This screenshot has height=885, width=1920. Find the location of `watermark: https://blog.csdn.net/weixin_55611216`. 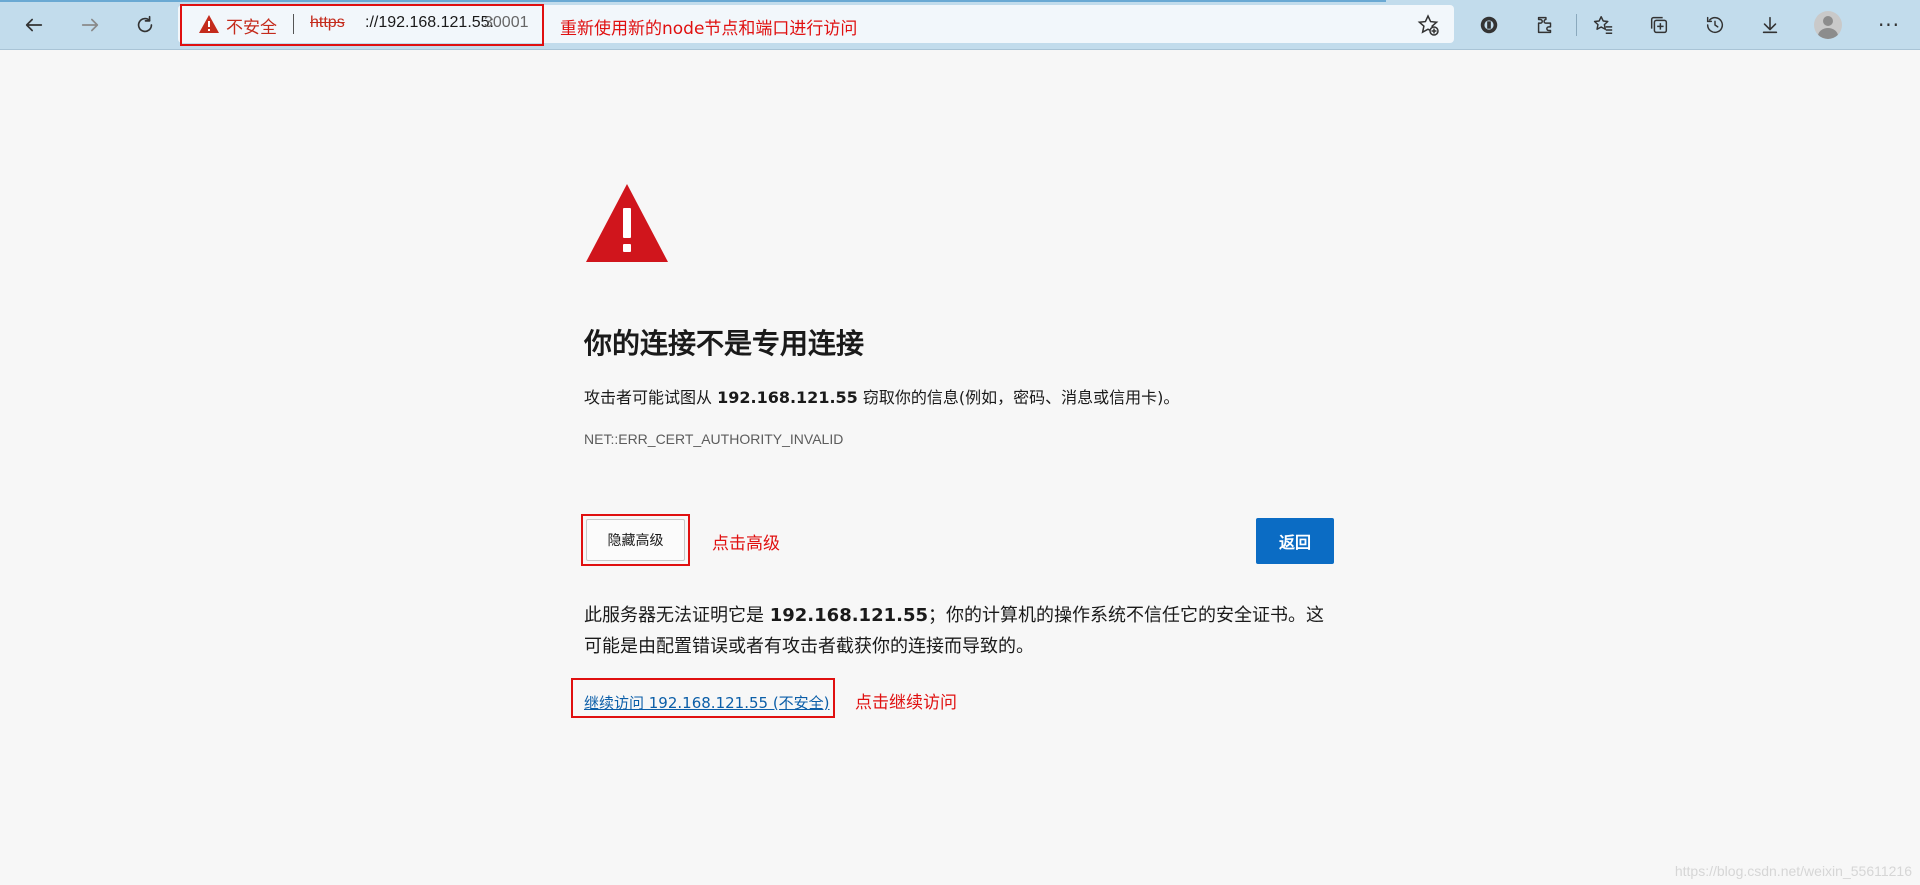

watermark: https://blog.csdn.net/weixin_55611216 is located at coordinates (1793, 871).